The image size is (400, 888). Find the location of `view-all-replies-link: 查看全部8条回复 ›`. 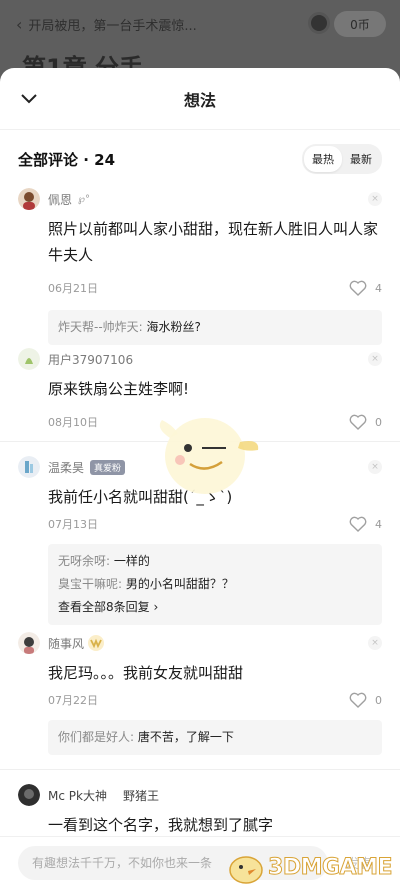

view-all-replies-link: 查看全部8条回复 › is located at coordinates (215, 607).